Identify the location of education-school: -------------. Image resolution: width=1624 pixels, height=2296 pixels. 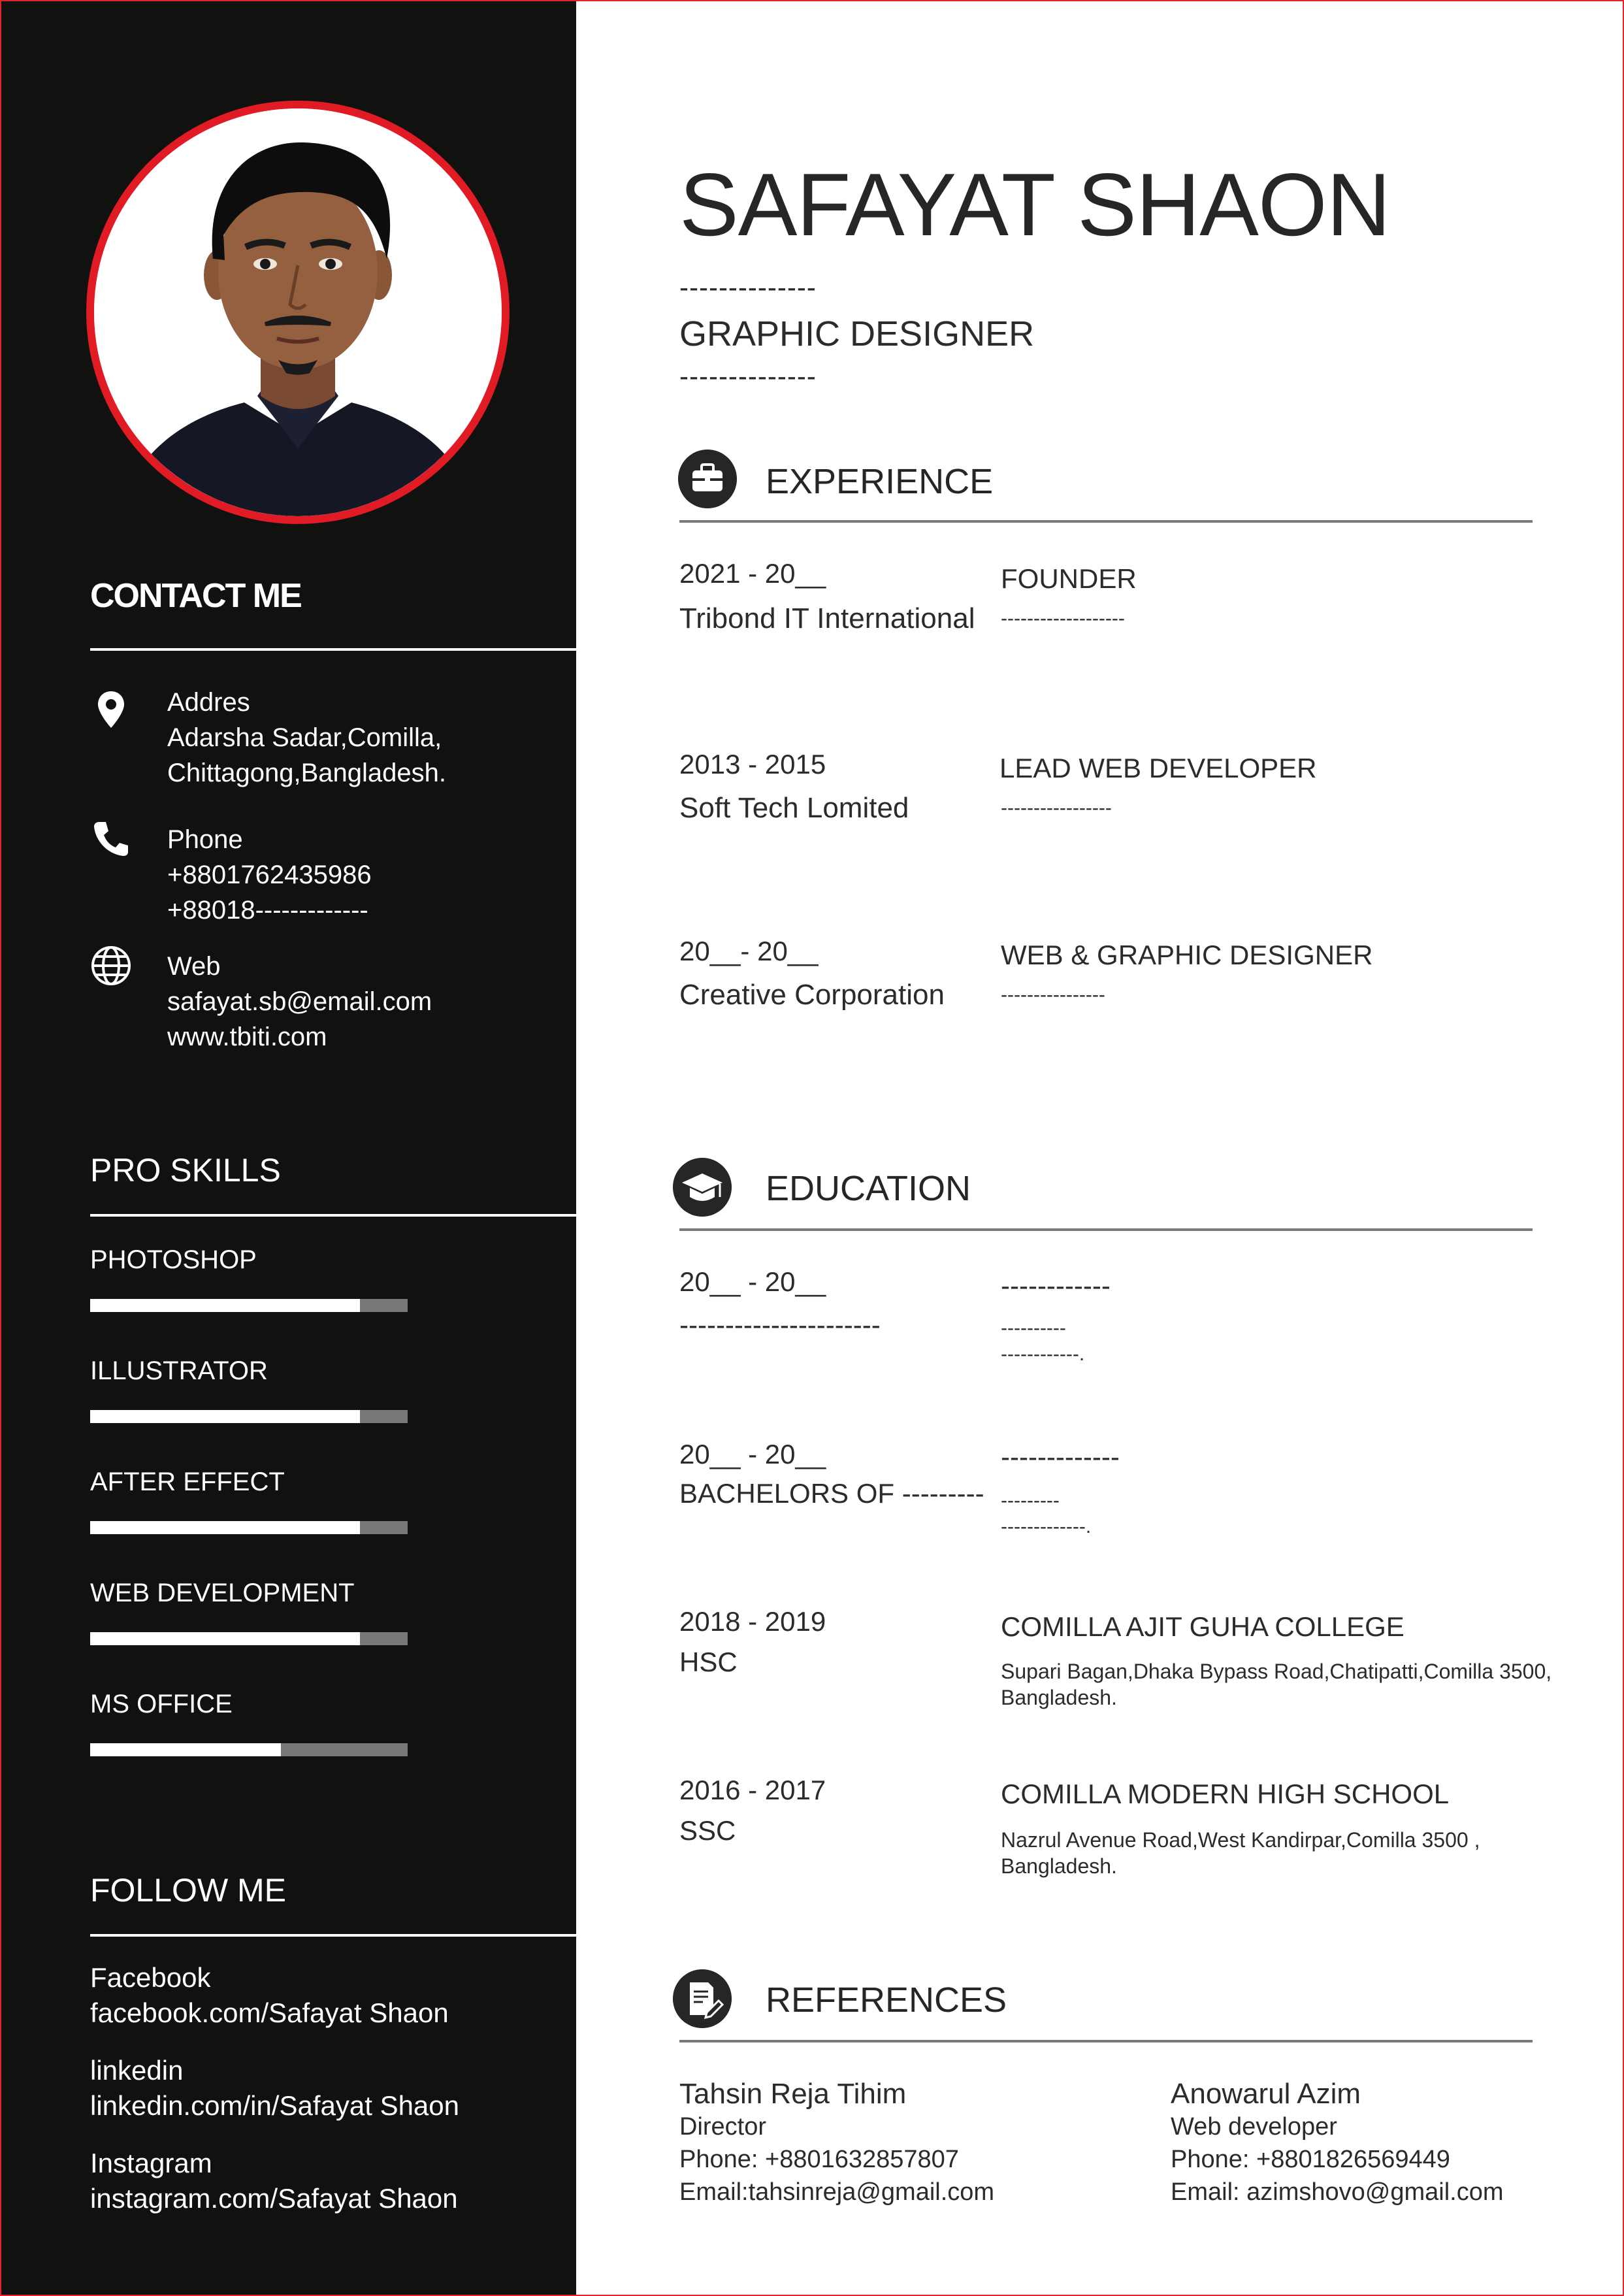
(1060, 1456).